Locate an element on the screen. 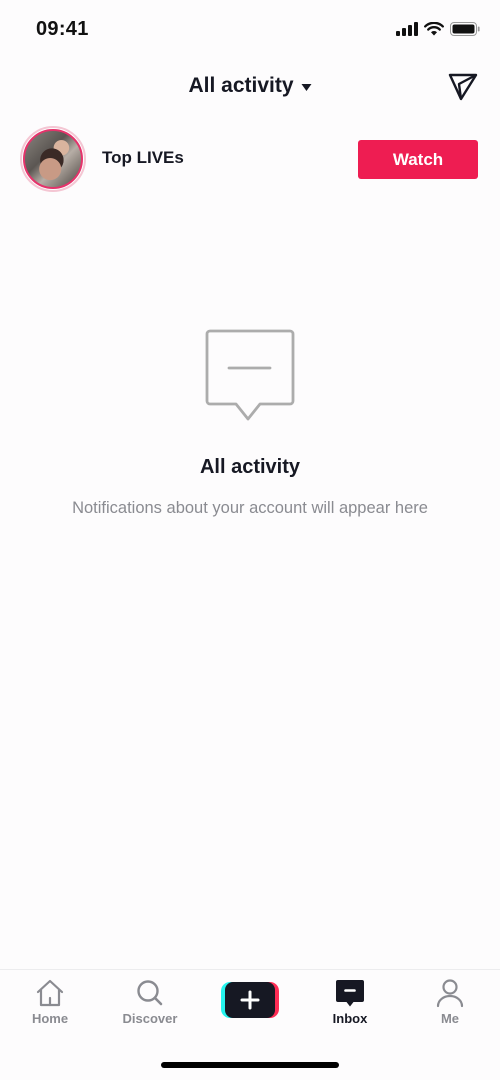 Image resolution: width=500 pixels, height=1080 pixels. tab-inbox-label: Inbox is located at coordinates (350, 1018).